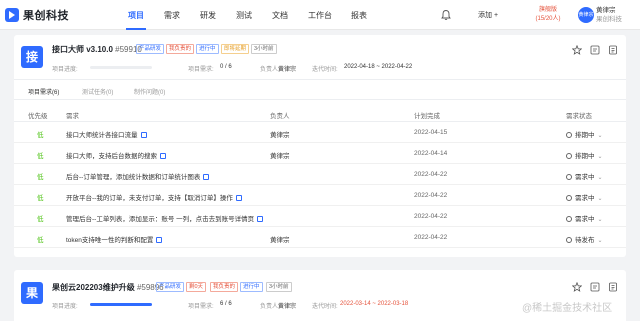 This screenshot has width=640, height=321. Describe the element at coordinates (320, 79) in the screenshot. I see `card-divider` at that location.